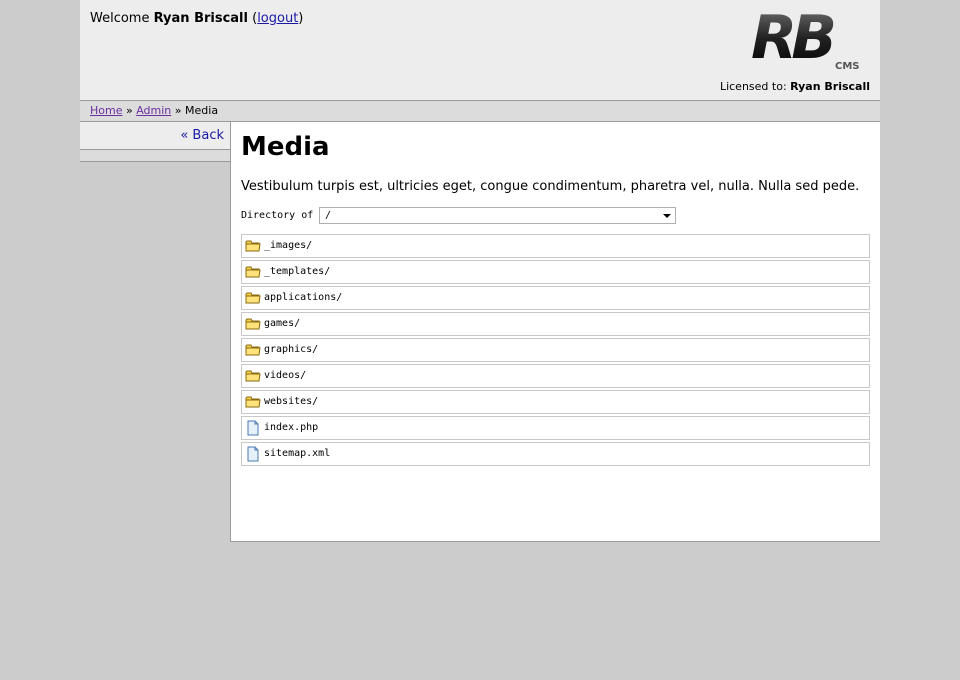 This screenshot has width=960, height=680. Describe the element at coordinates (155, 136) in the screenshot. I see `sidebar-back-row: « Back` at that location.